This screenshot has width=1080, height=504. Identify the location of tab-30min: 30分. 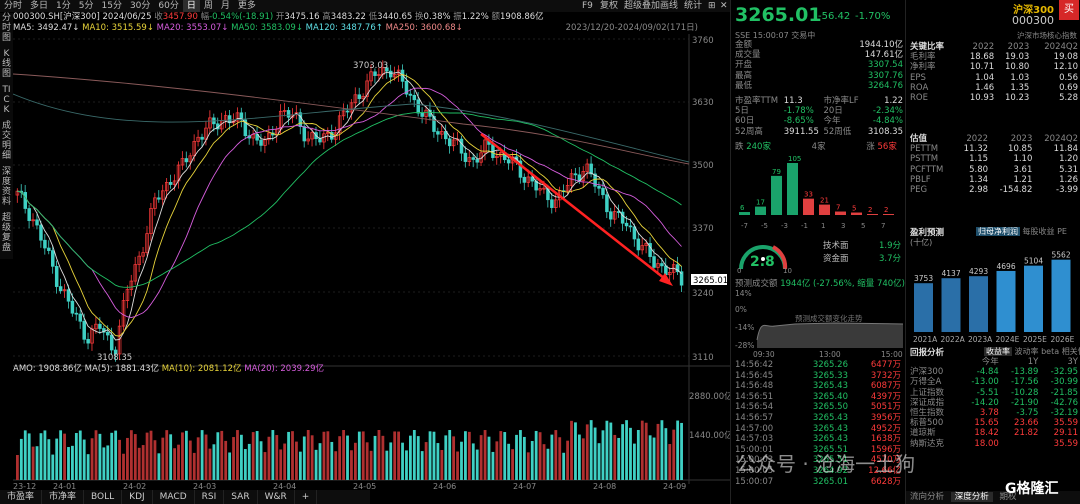
(140, 6).